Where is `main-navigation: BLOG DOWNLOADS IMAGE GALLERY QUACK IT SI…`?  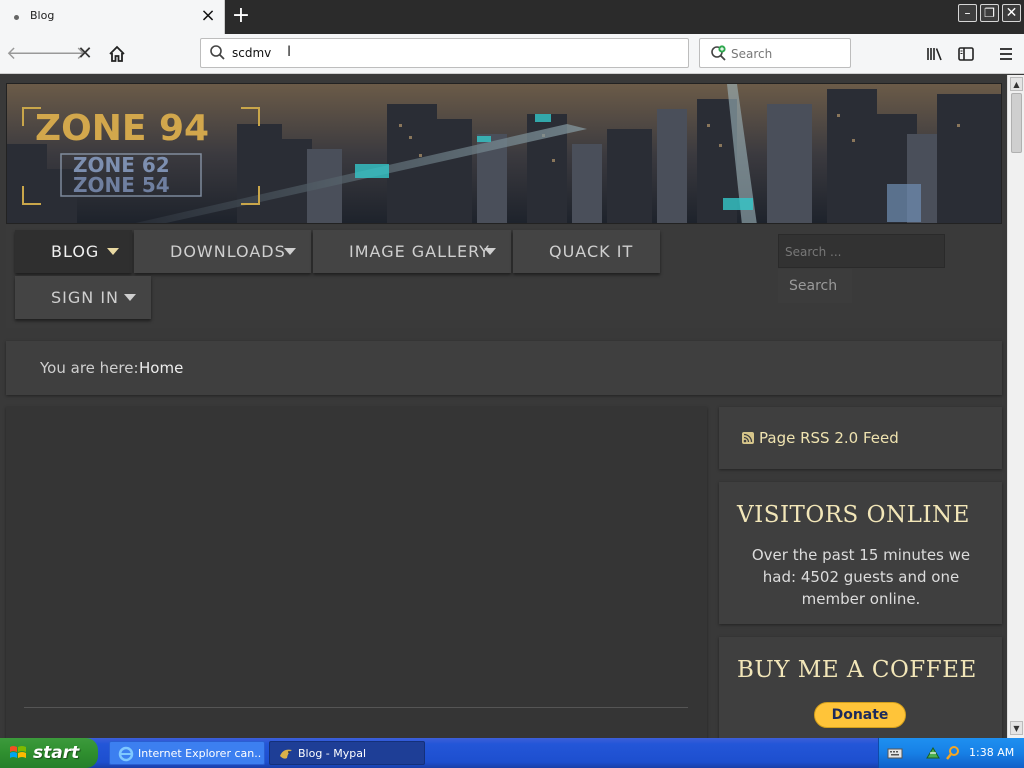
main-navigation: BLOG DOWNLOADS IMAGE GALLERY QUACK IT SI… is located at coordinates (504, 276).